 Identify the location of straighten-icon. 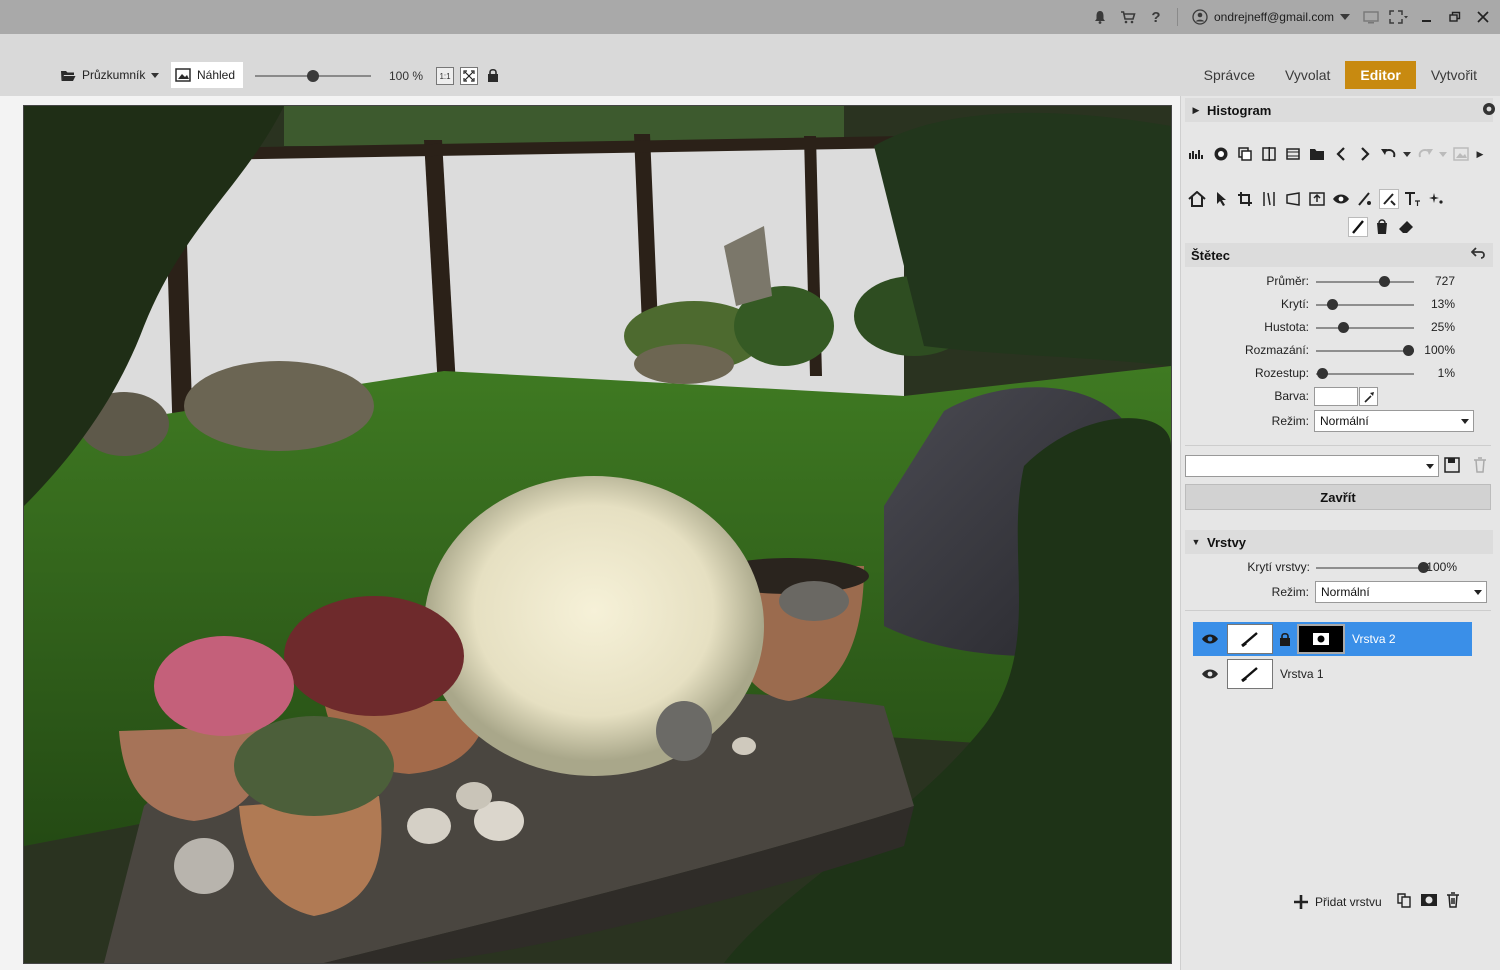
(1269, 199).